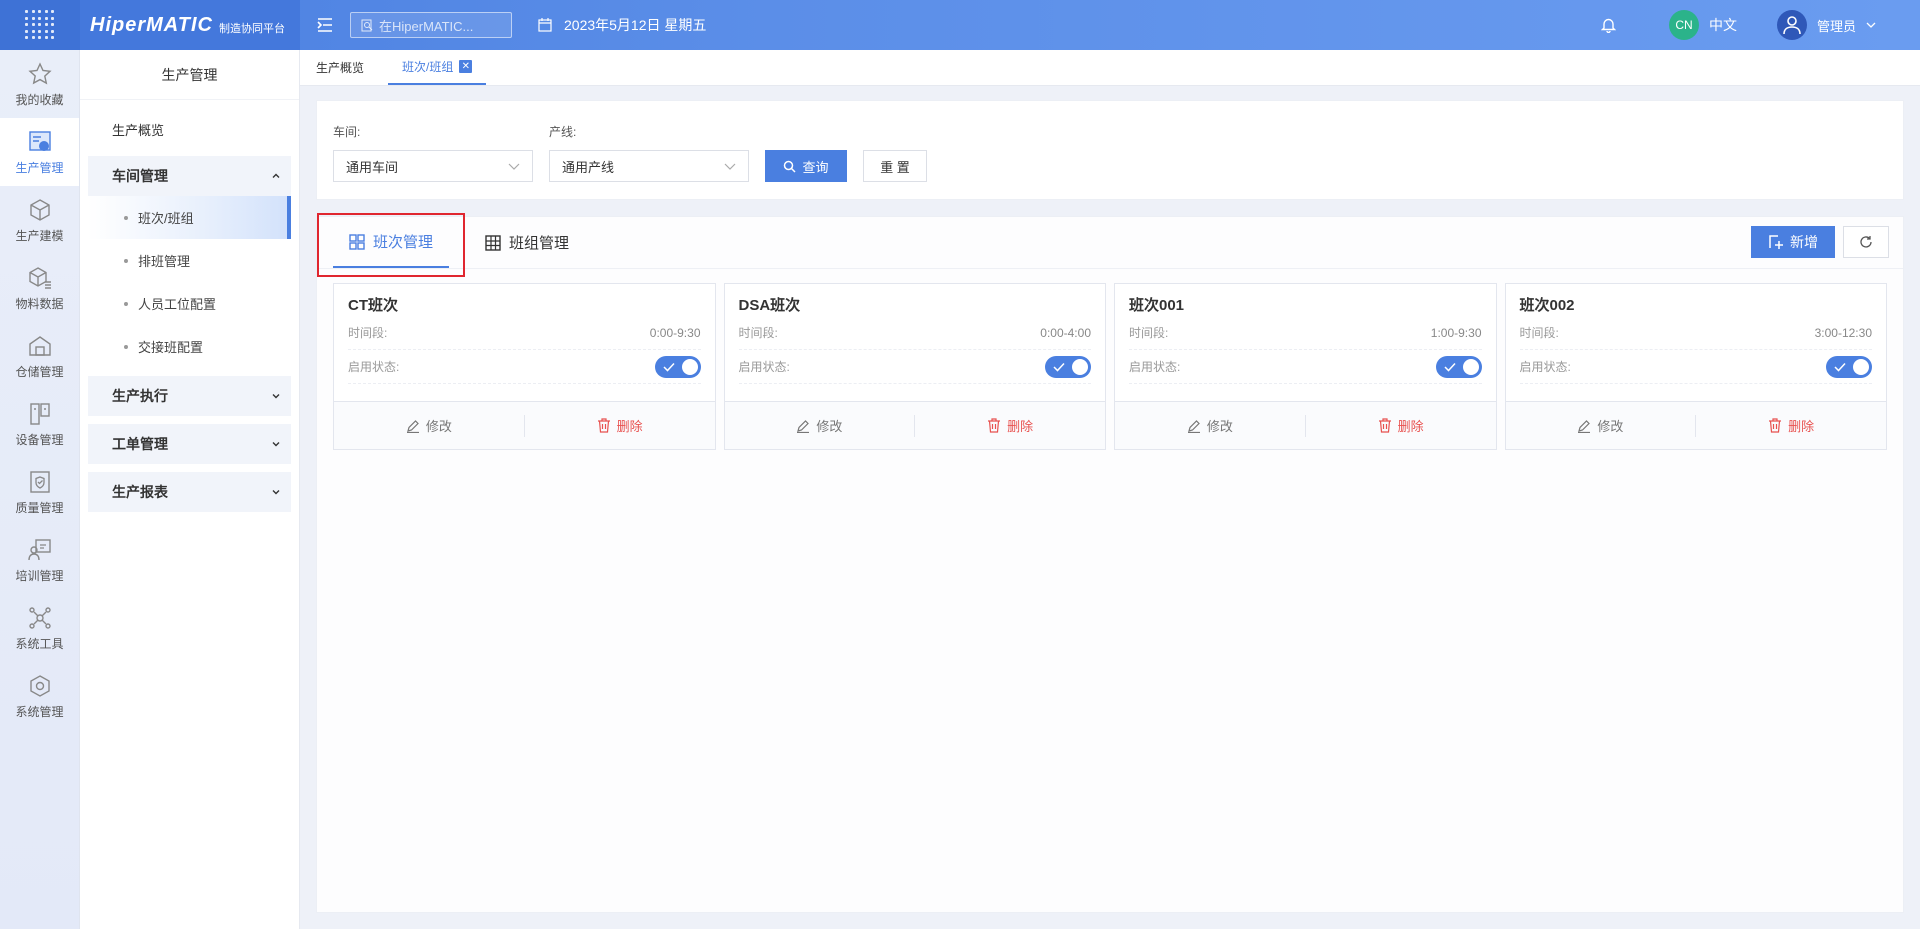 Image resolution: width=1920 pixels, height=929 pixels. I want to click on rail-item-favorites: 我的收藏, so click(39, 84).